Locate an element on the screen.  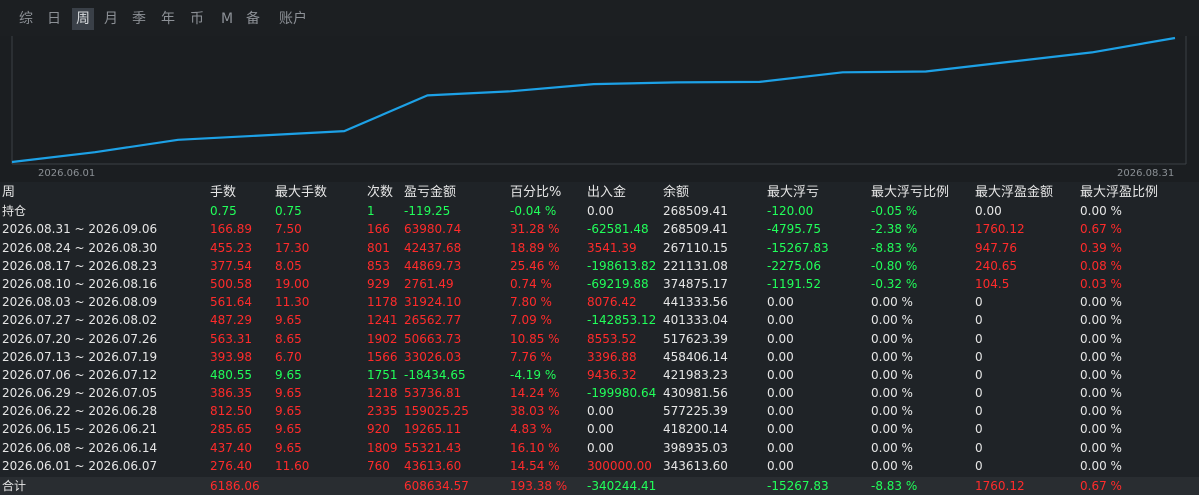
cell-max-loss-pct: -8.83 % is located at coordinates (894, 247).